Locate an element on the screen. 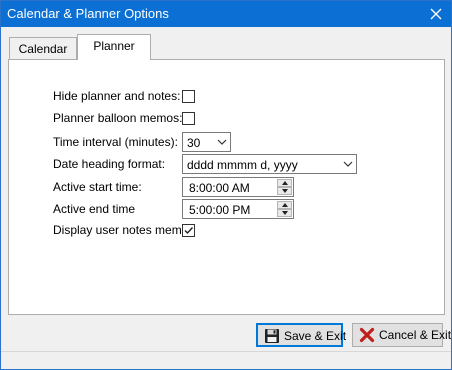  cancel-exit-button: Cancel & Exit is located at coordinates (401, 335).